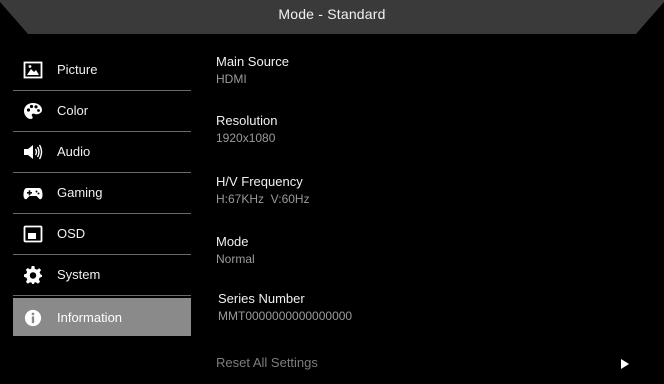  Describe the element at coordinates (102, 234) in the screenshot. I see `sidebar-item-osd: OSD` at that location.